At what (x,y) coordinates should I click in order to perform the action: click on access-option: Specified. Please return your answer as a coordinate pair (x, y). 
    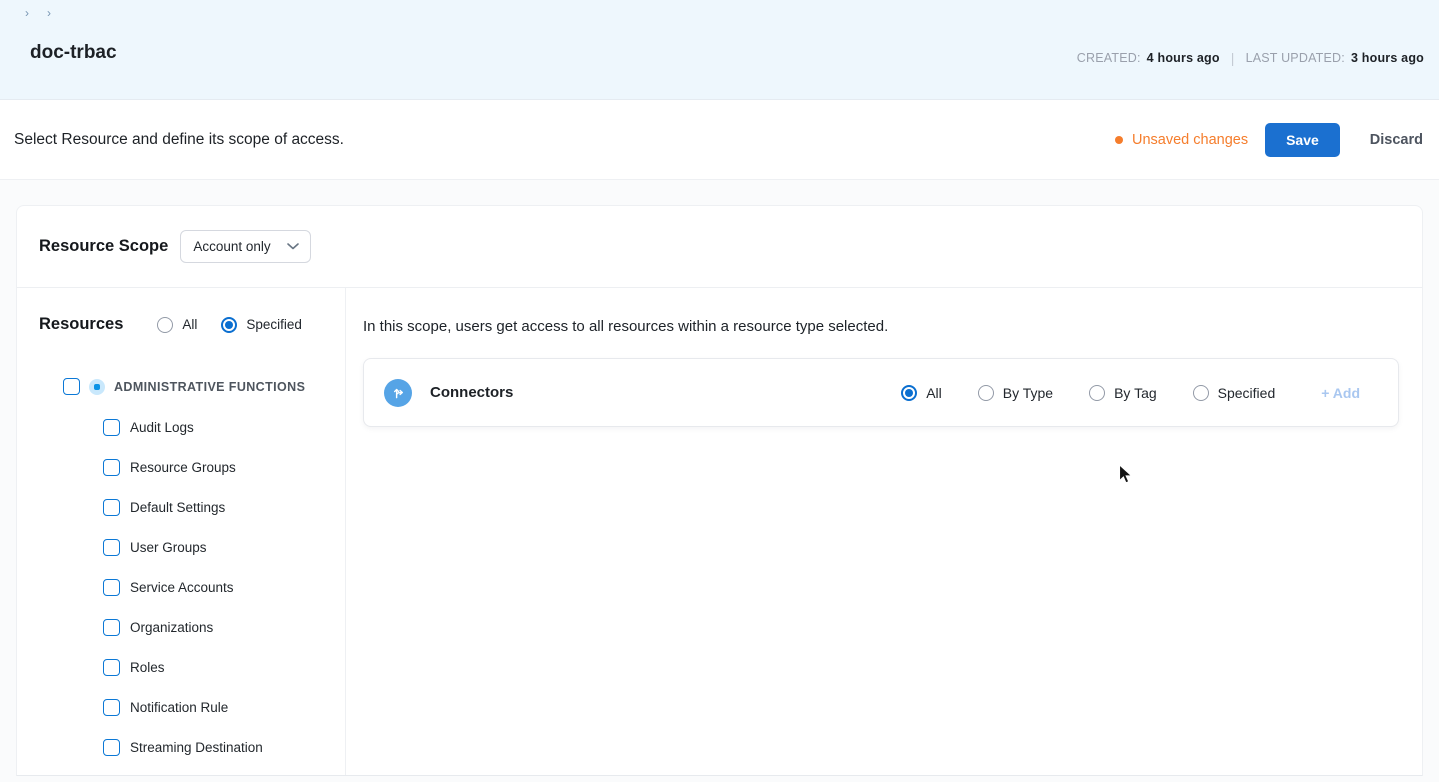
    Looking at the image, I should click on (1234, 392).